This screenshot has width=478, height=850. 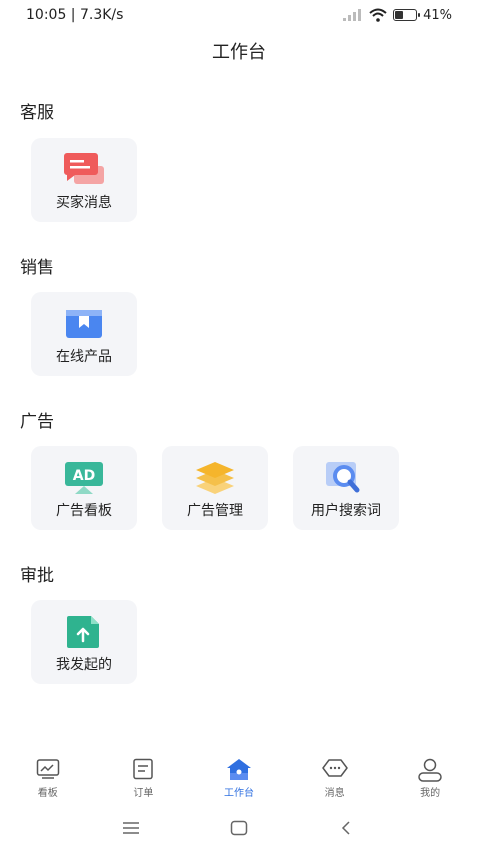 What do you see at coordinates (335, 780) in the screenshot?
I see `tab-messages: 消息` at bounding box center [335, 780].